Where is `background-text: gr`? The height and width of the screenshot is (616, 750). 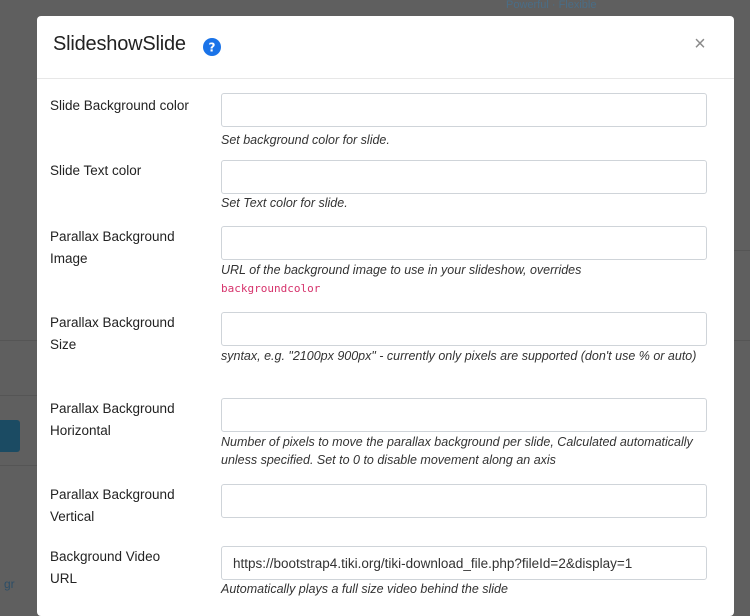
background-text: gr is located at coordinates (9, 584).